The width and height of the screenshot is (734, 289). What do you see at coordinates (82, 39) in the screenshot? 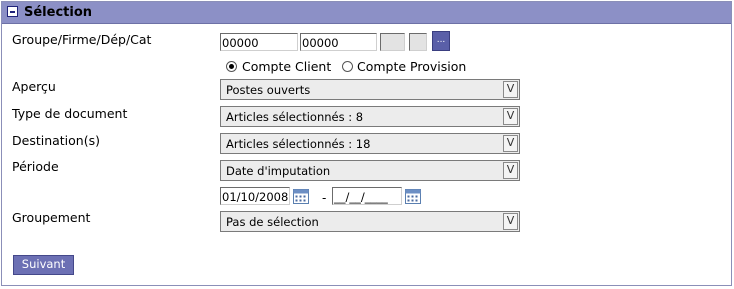
I see `groupe-label: Groupe/Firme/Dép/Cat` at bounding box center [82, 39].